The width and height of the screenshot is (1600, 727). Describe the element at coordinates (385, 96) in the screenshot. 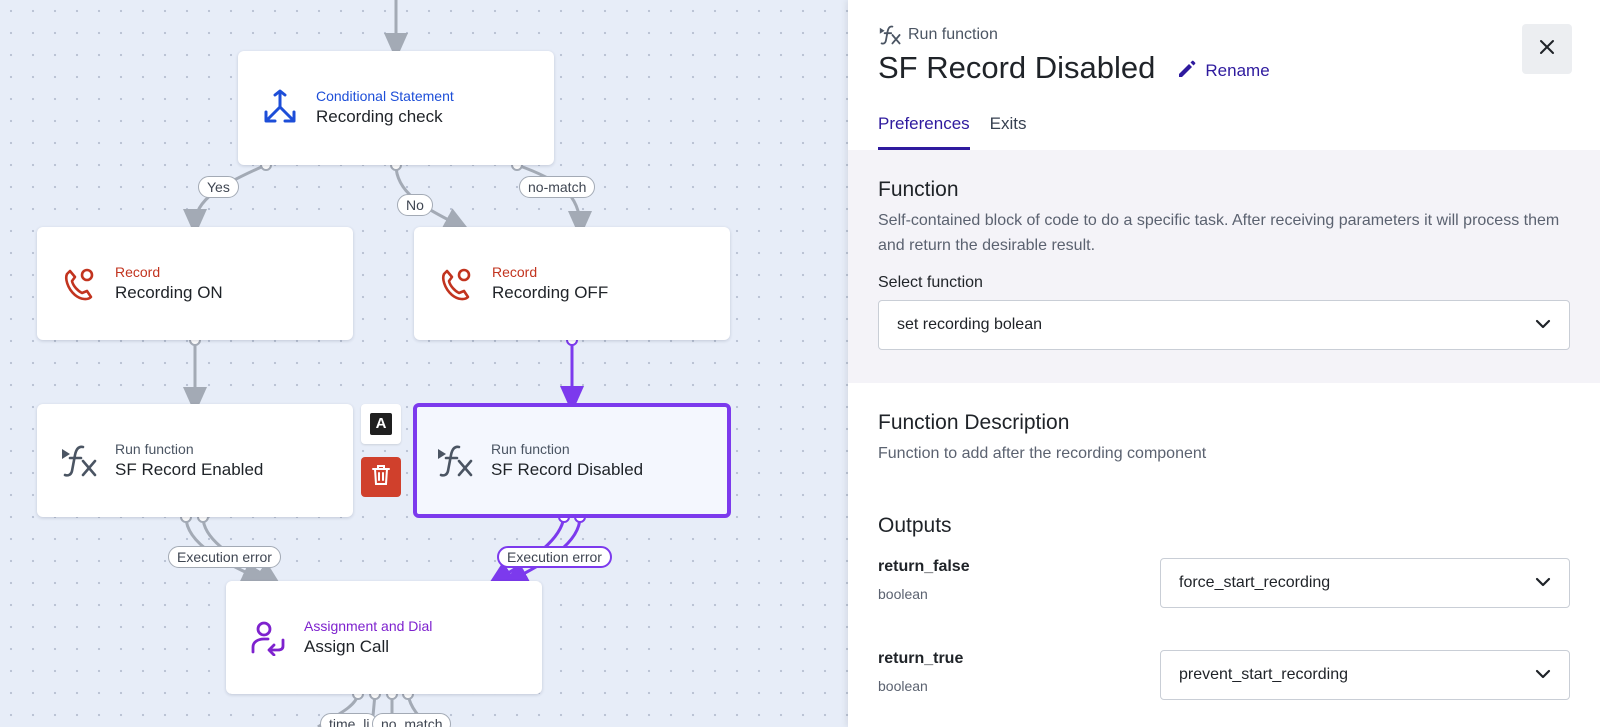

I see `node-type-label: Conditional Statement` at that location.